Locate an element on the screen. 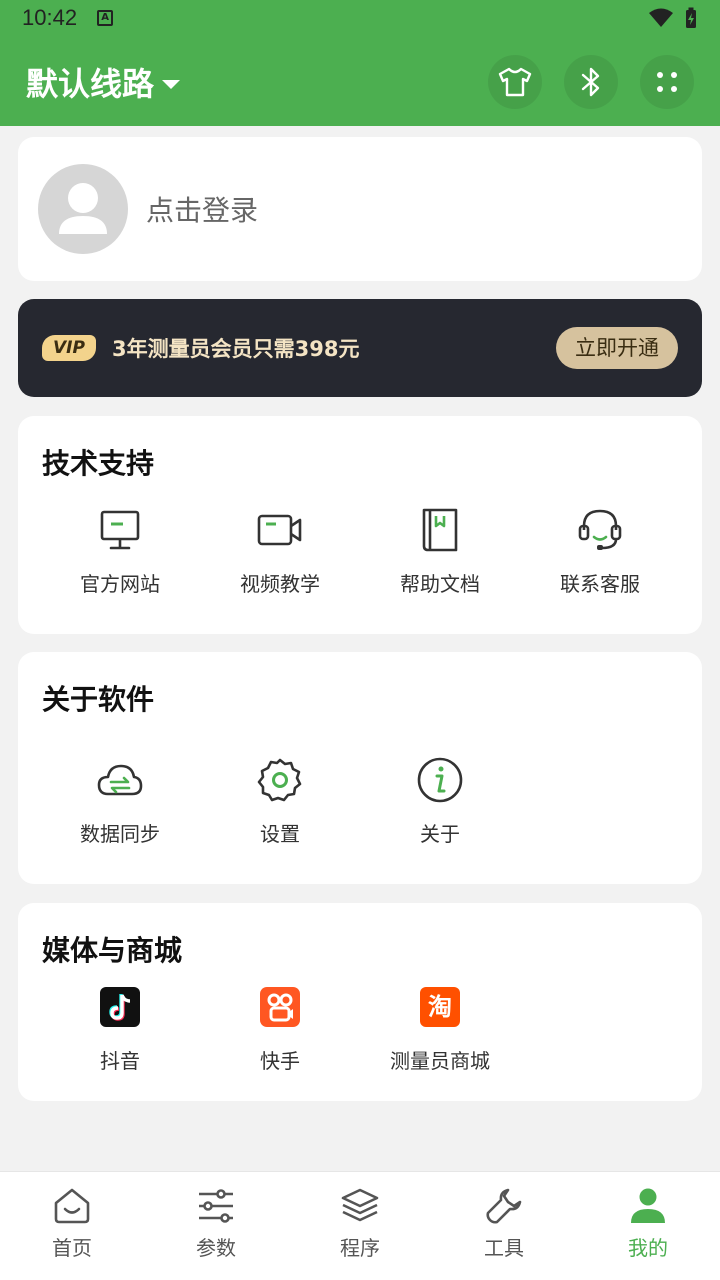 Image resolution: width=720 pixels, height=1280 pixels. media-title: 媒体与商城 is located at coordinates (112, 950).